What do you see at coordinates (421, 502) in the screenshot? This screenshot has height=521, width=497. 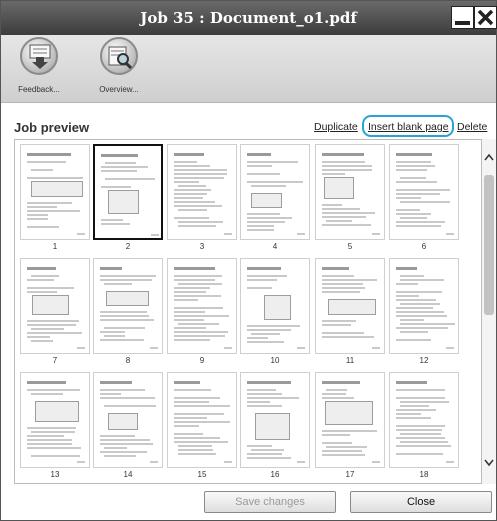 I see `close-button: Close` at bounding box center [421, 502].